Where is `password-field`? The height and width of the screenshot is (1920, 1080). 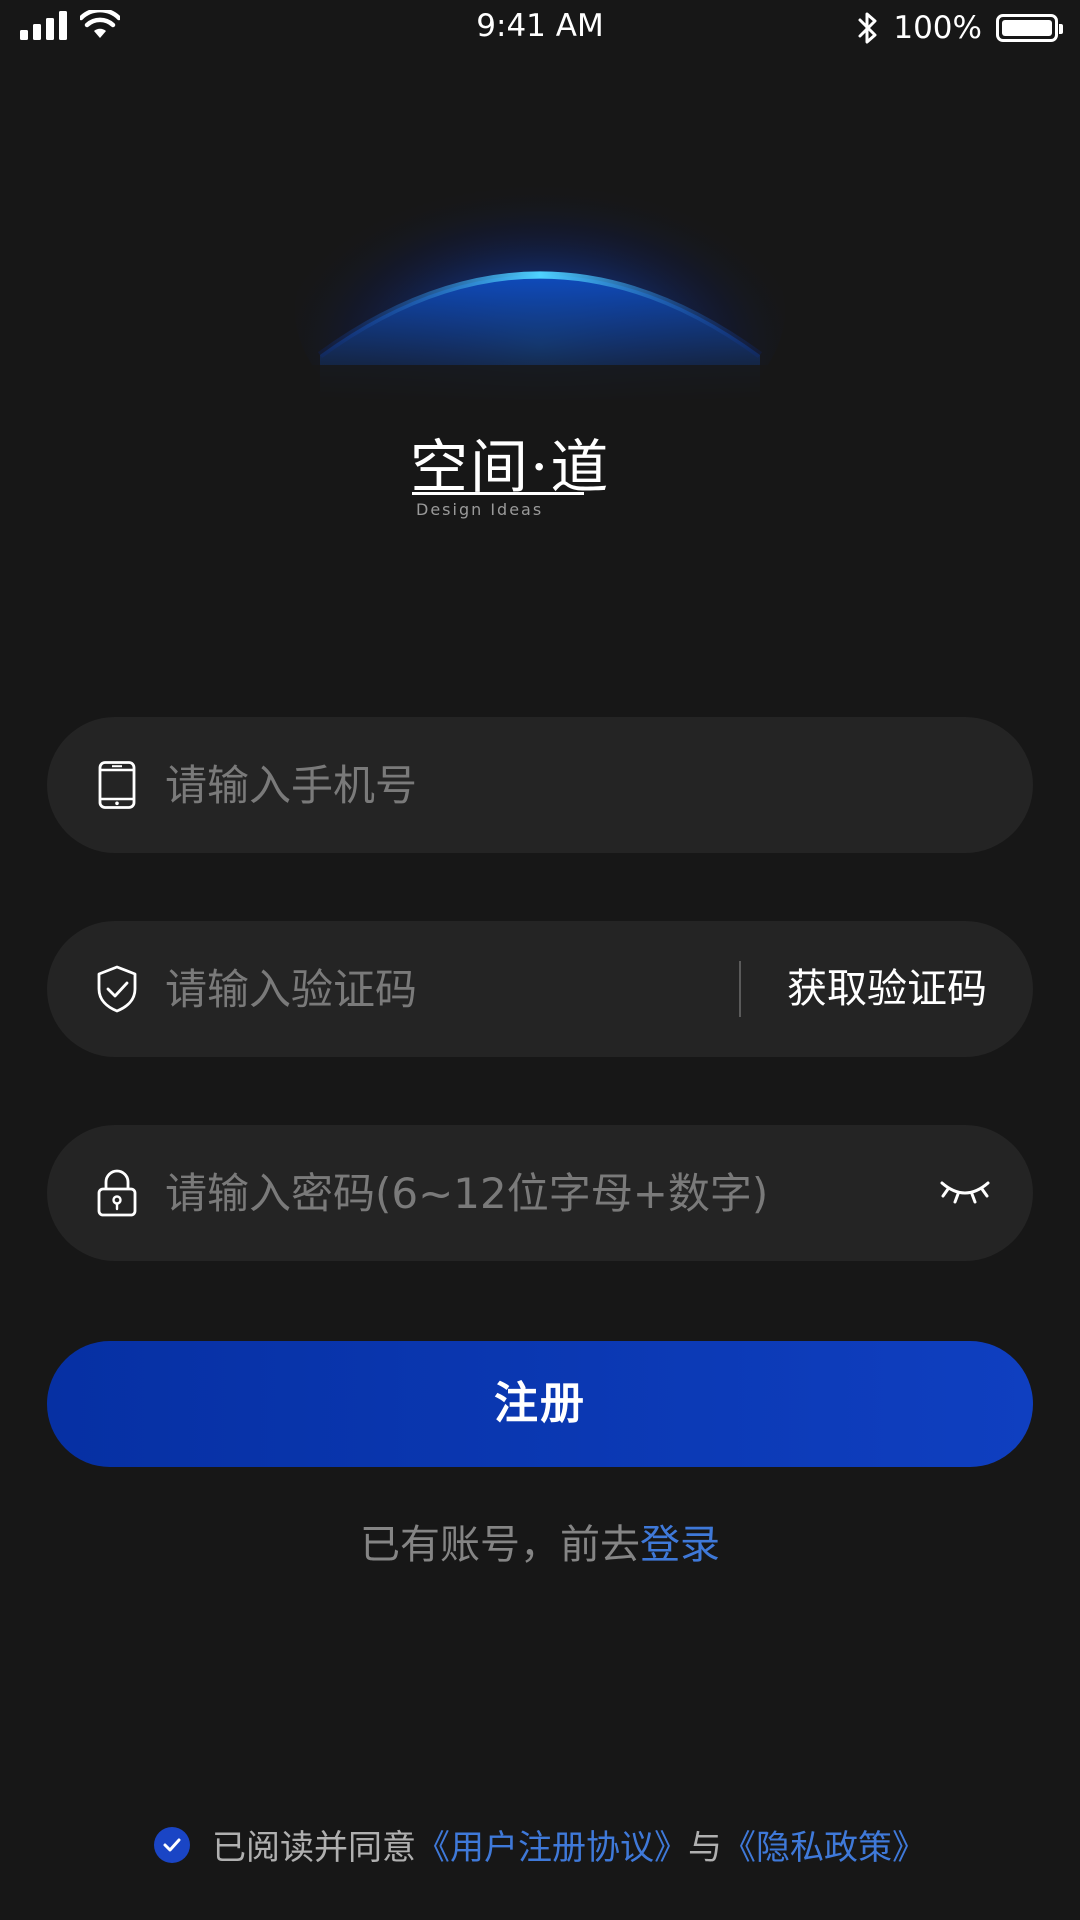
password-field is located at coordinates (540, 1193).